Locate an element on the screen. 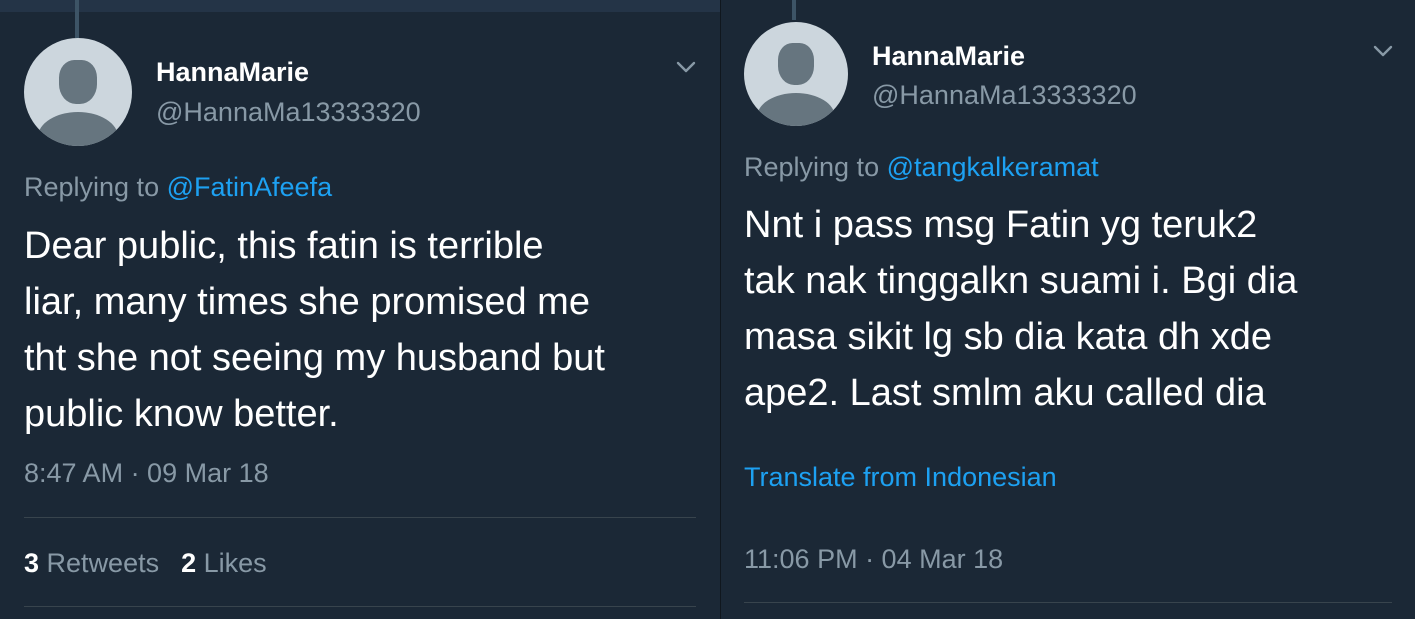 The width and height of the screenshot is (1415, 619). tweet-text-line: Dear public, this fatin is terrible is located at coordinates (284, 246).